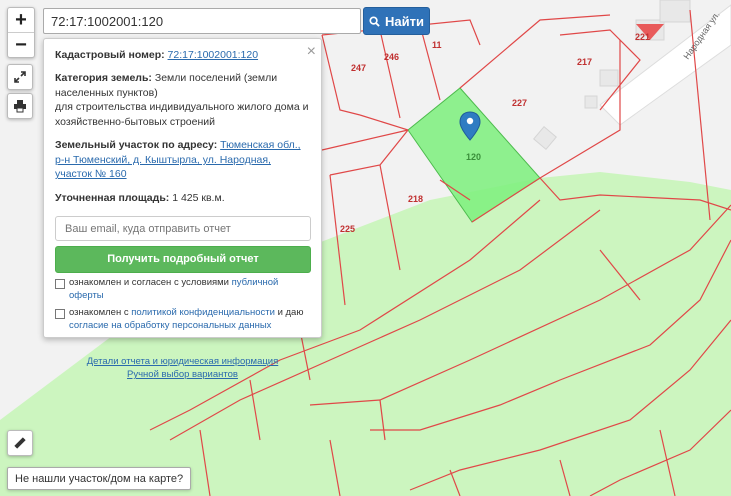  I want to click on parcel-label: 247, so click(358, 68).